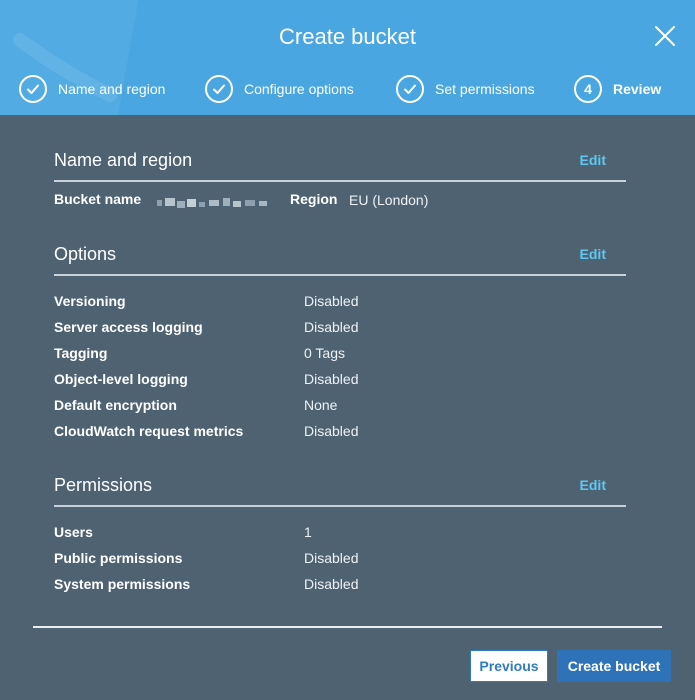 Image resolution: width=695 pixels, height=700 pixels. What do you see at coordinates (103, 485) in the screenshot?
I see `section-title: Permissions` at bounding box center [103, 485].